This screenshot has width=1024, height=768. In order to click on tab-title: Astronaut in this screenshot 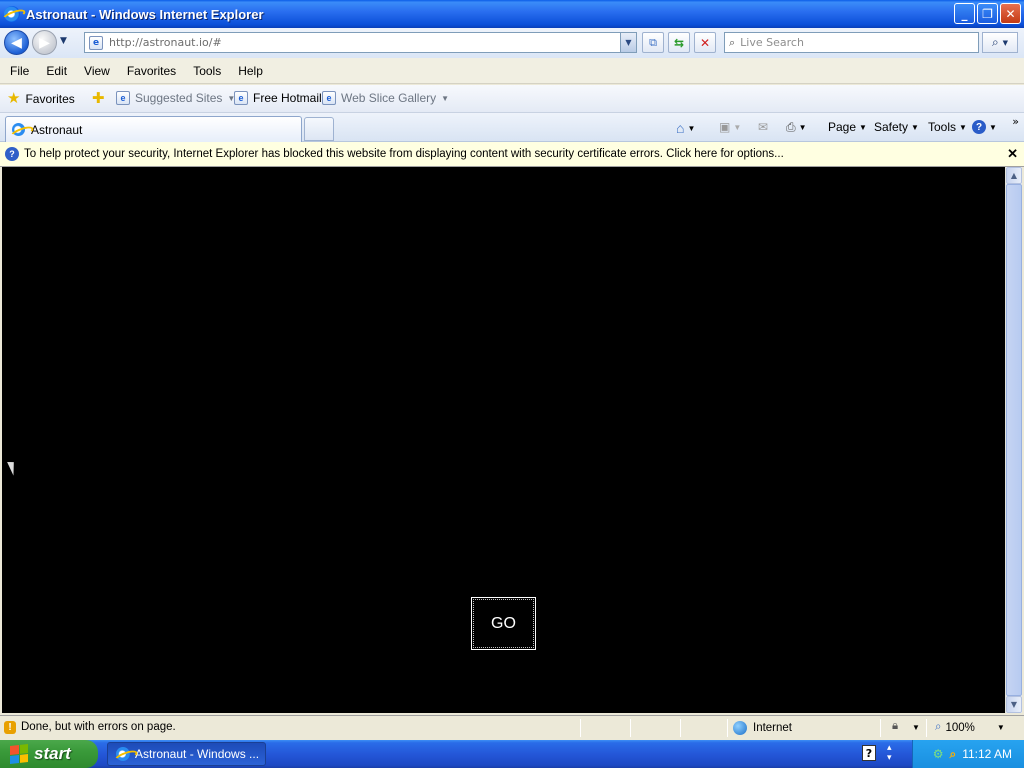, I will do `click(57, 129)`.